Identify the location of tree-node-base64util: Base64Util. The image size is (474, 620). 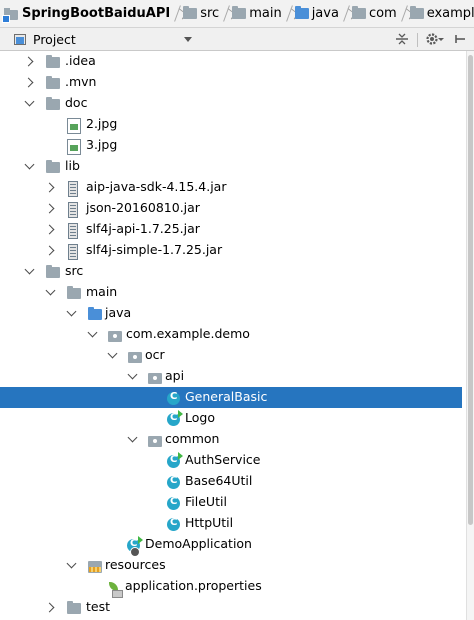
(231, 481).